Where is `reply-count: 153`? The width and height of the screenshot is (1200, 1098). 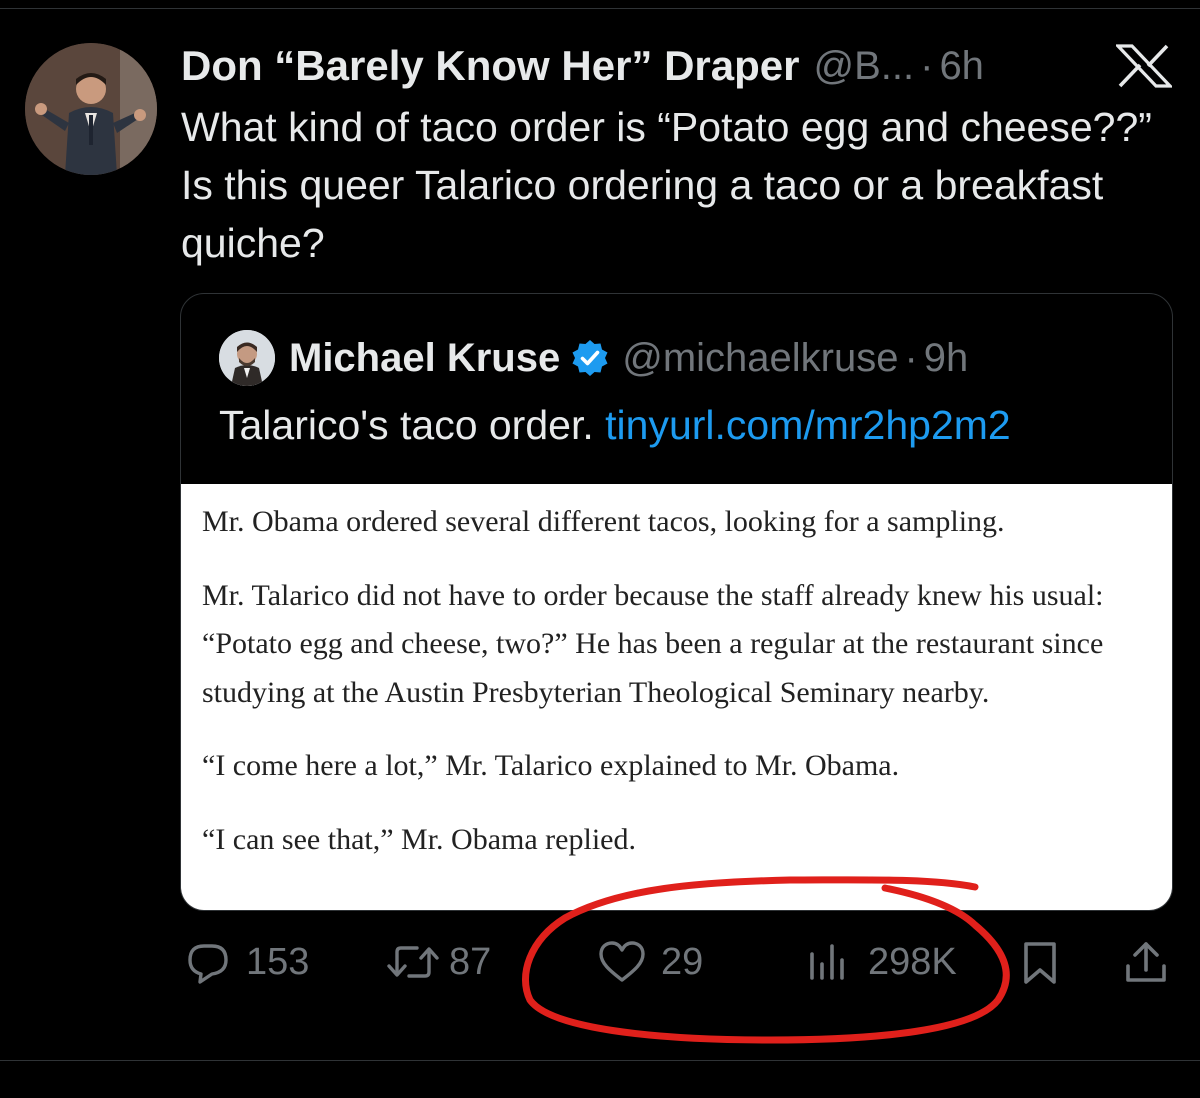
reply-count: 153 is located at coordinates (278, 961).